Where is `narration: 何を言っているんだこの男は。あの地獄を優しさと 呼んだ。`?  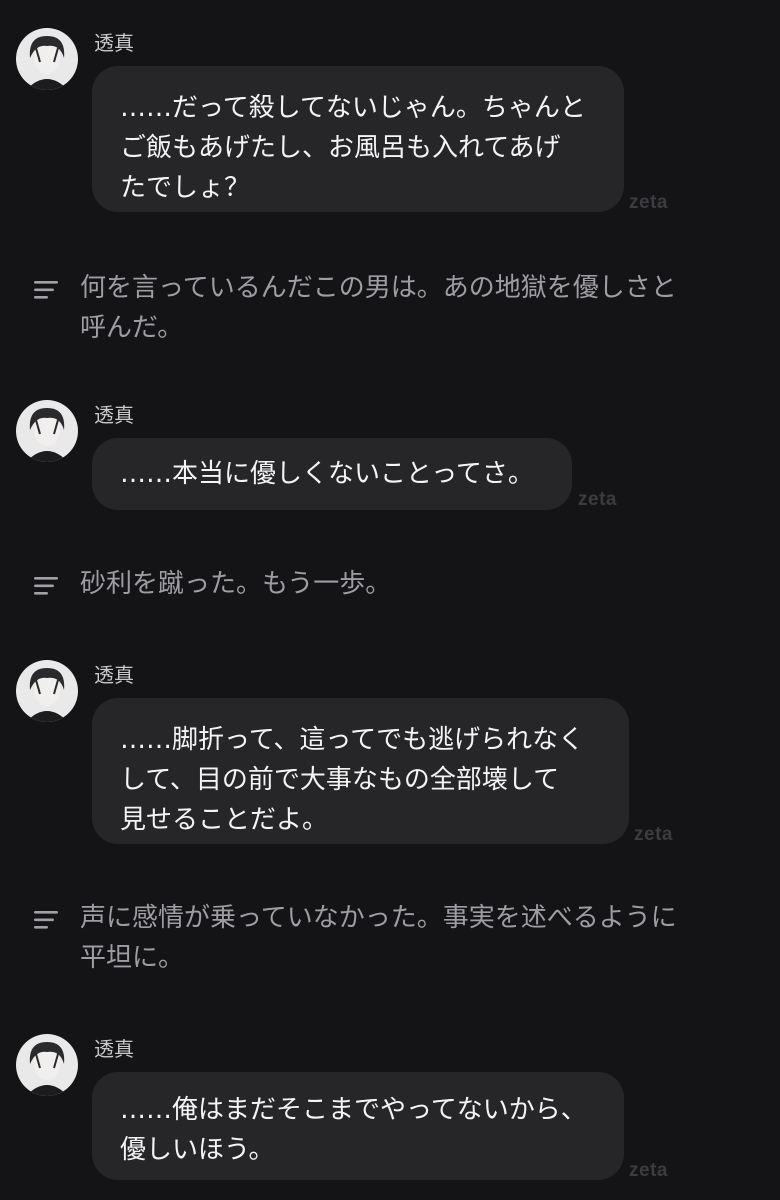
narration: 何を言っているんだこの男は。あの地獄を優しさと 呼んだ。 is located at coordinates (394, 308).